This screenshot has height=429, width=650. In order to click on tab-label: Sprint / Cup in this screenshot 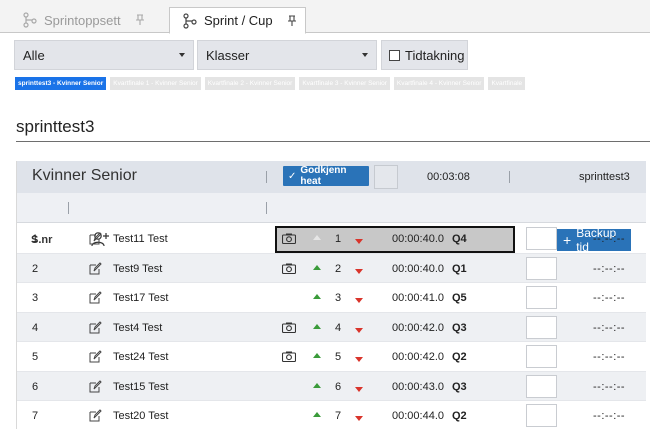, I will do `click(238, 20)`.